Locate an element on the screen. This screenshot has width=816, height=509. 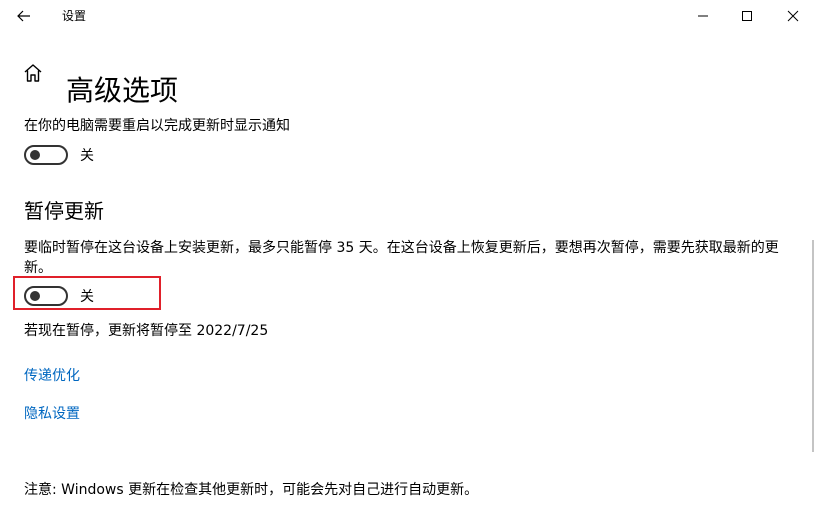
scrollbar is located at coordinates (813, 346).